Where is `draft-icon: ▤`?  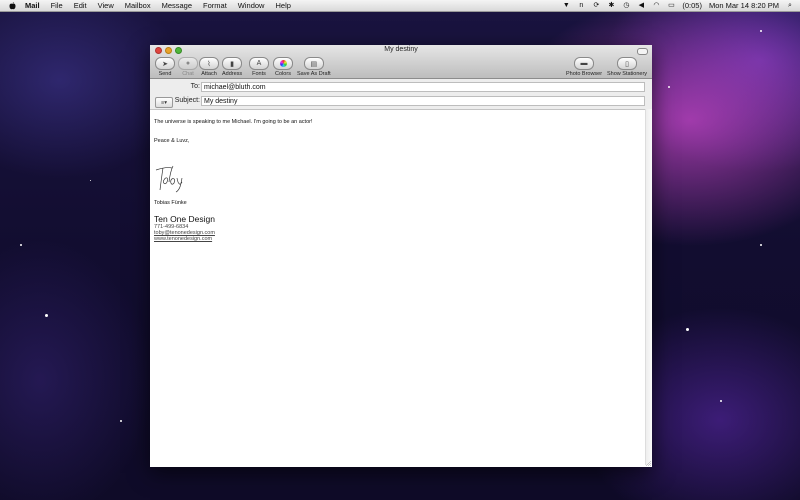
draft-icon: ▤ is located at coordinates (313, 63).